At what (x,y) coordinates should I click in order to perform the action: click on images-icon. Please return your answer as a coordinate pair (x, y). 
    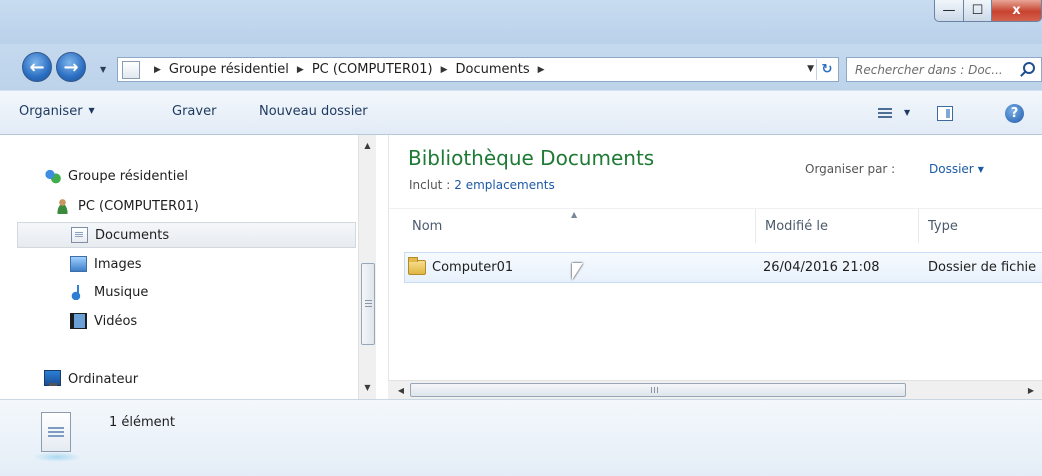
    Looking at the image, I should click on (78, 264).